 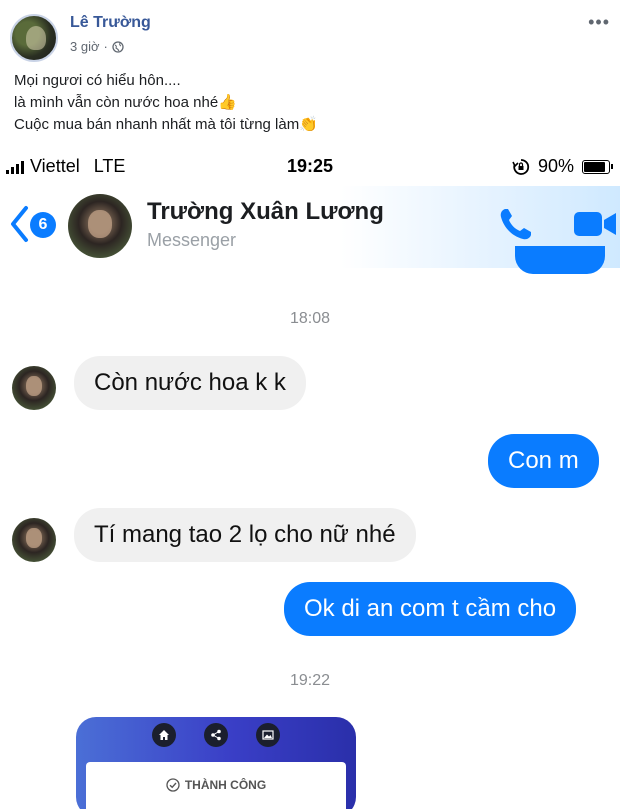 I want to click on card-status: THÀNH CÔNG, so click(x=216, y=785).